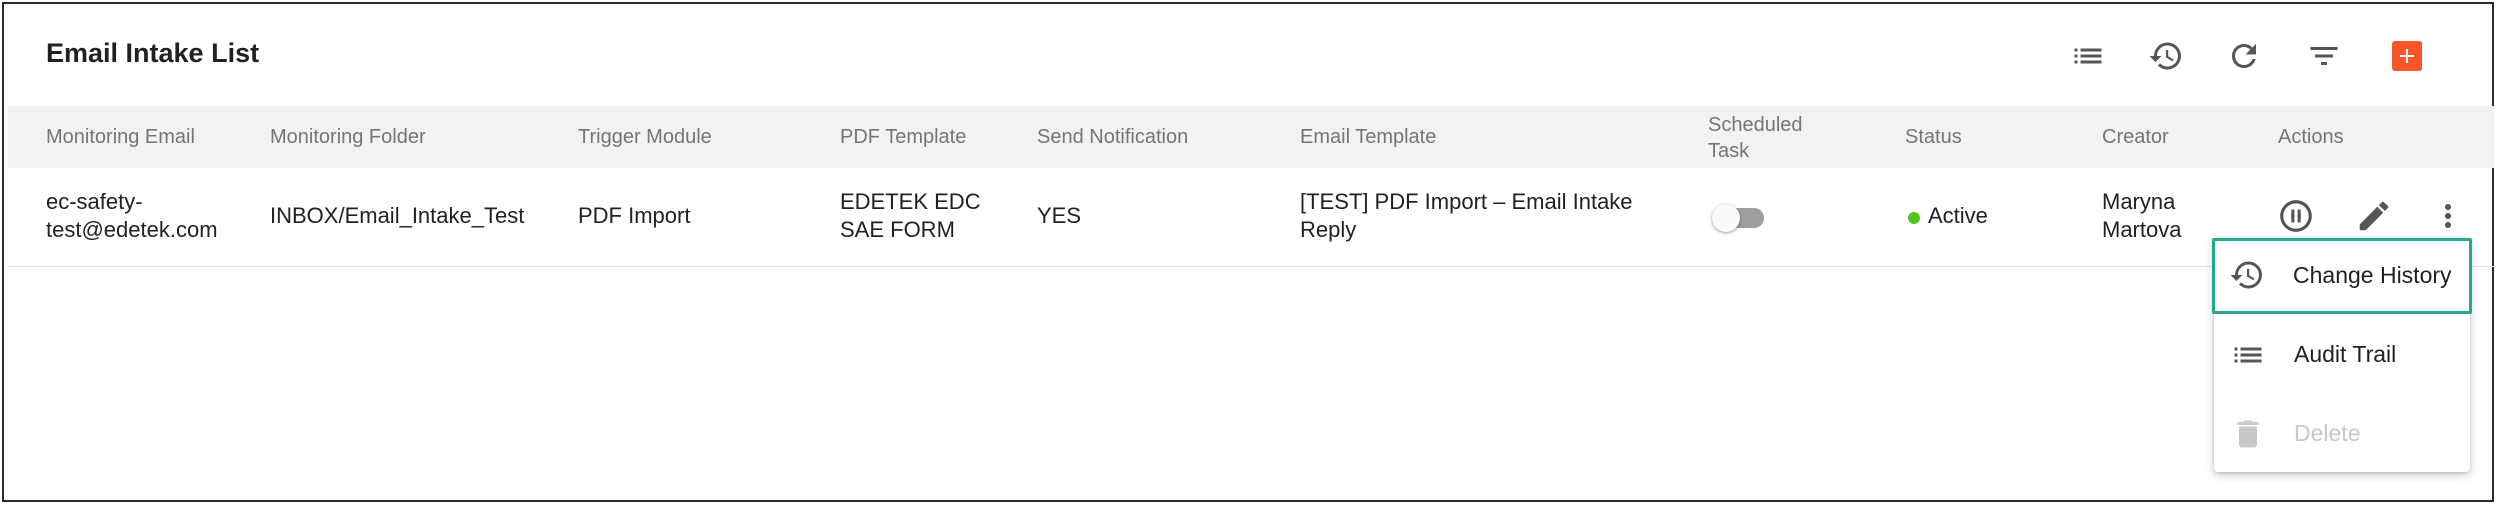 The height and width of the screenshot is (510, 2500). I want to click on menu-item-audit-trail: Audit Trail, so click(2342, 355).